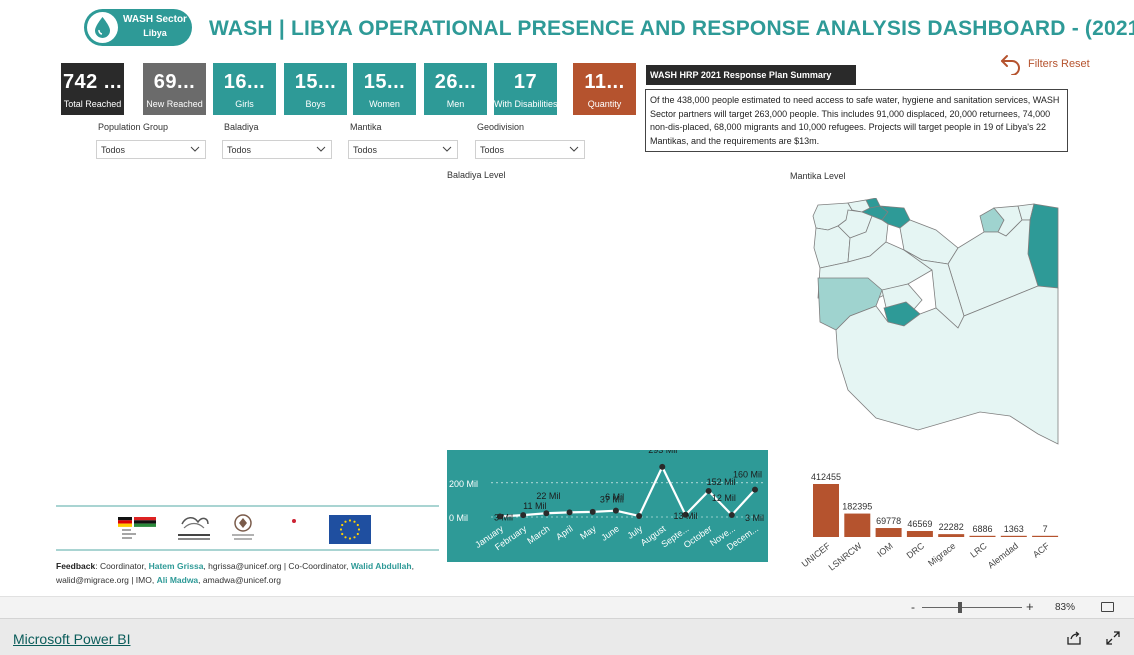 The image size is (1134, 655). What do you see at coordinates (71, 639) in the screenshot?
I see `powerbi-link: Microsoft Power BI` at bounding box center [71, 639].